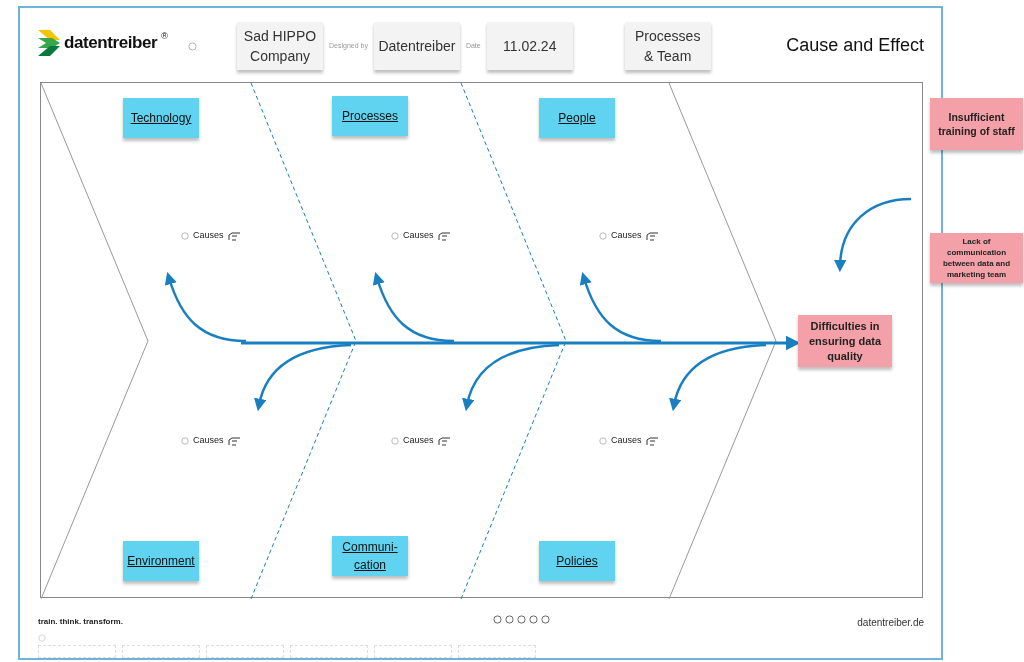 Image resolution: width=1024 pixels, height=662 pixels. What do you see at coordinates (280, 46) in the screenshot?
I see `field-note: Sad HIPPO Company` at bounding box center [280, 46].